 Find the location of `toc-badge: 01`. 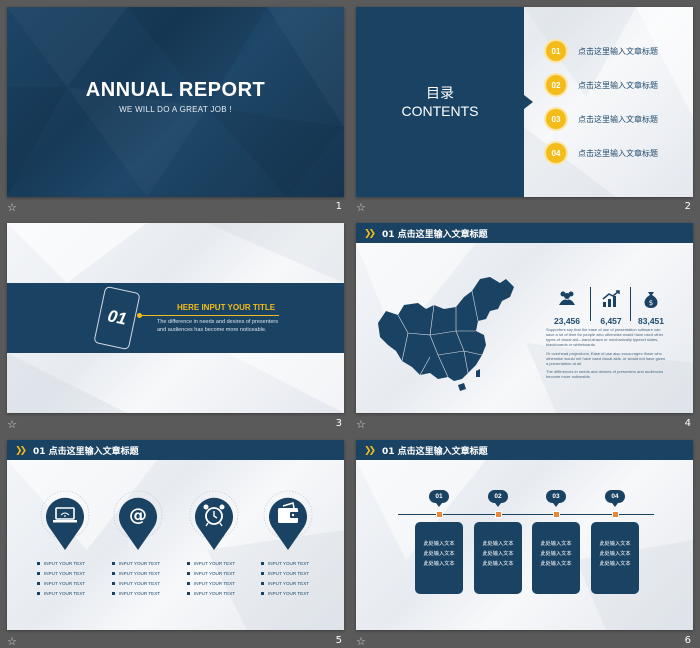

toc-badge: 01 is located at coordinates (556, 51).